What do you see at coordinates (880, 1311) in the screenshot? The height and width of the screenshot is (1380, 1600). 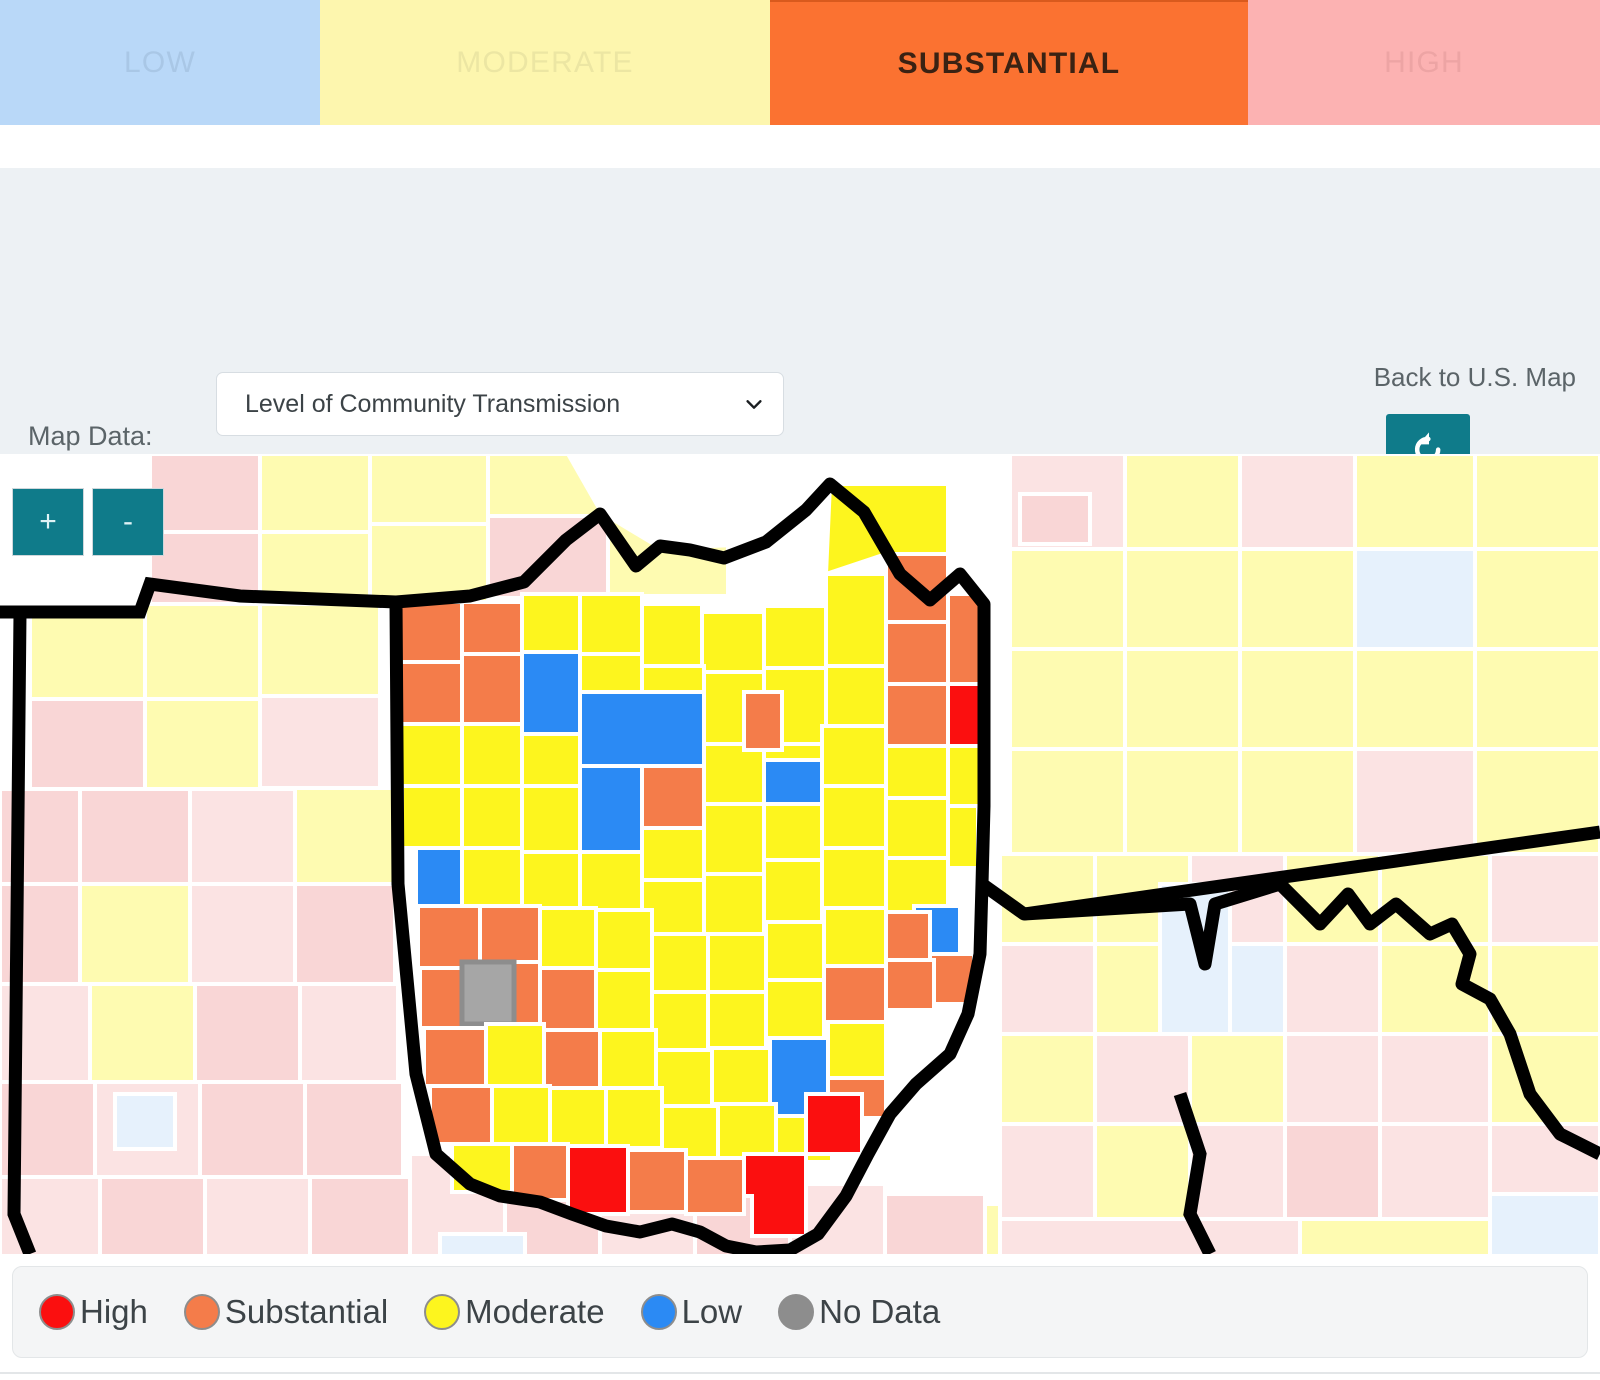 I see `legend-label-no-data: No Data` at bounding box center [880, 1311].